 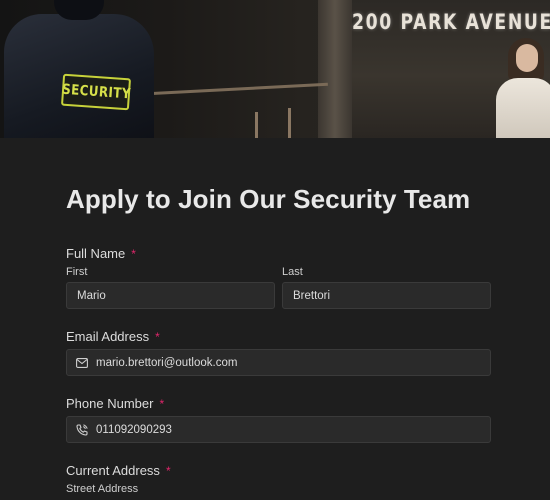 What do you see at coordinates (278, 362) in the screenshot?
I see `email-input: mario.brettori@outlook.com` at bounding box center [278, 362].